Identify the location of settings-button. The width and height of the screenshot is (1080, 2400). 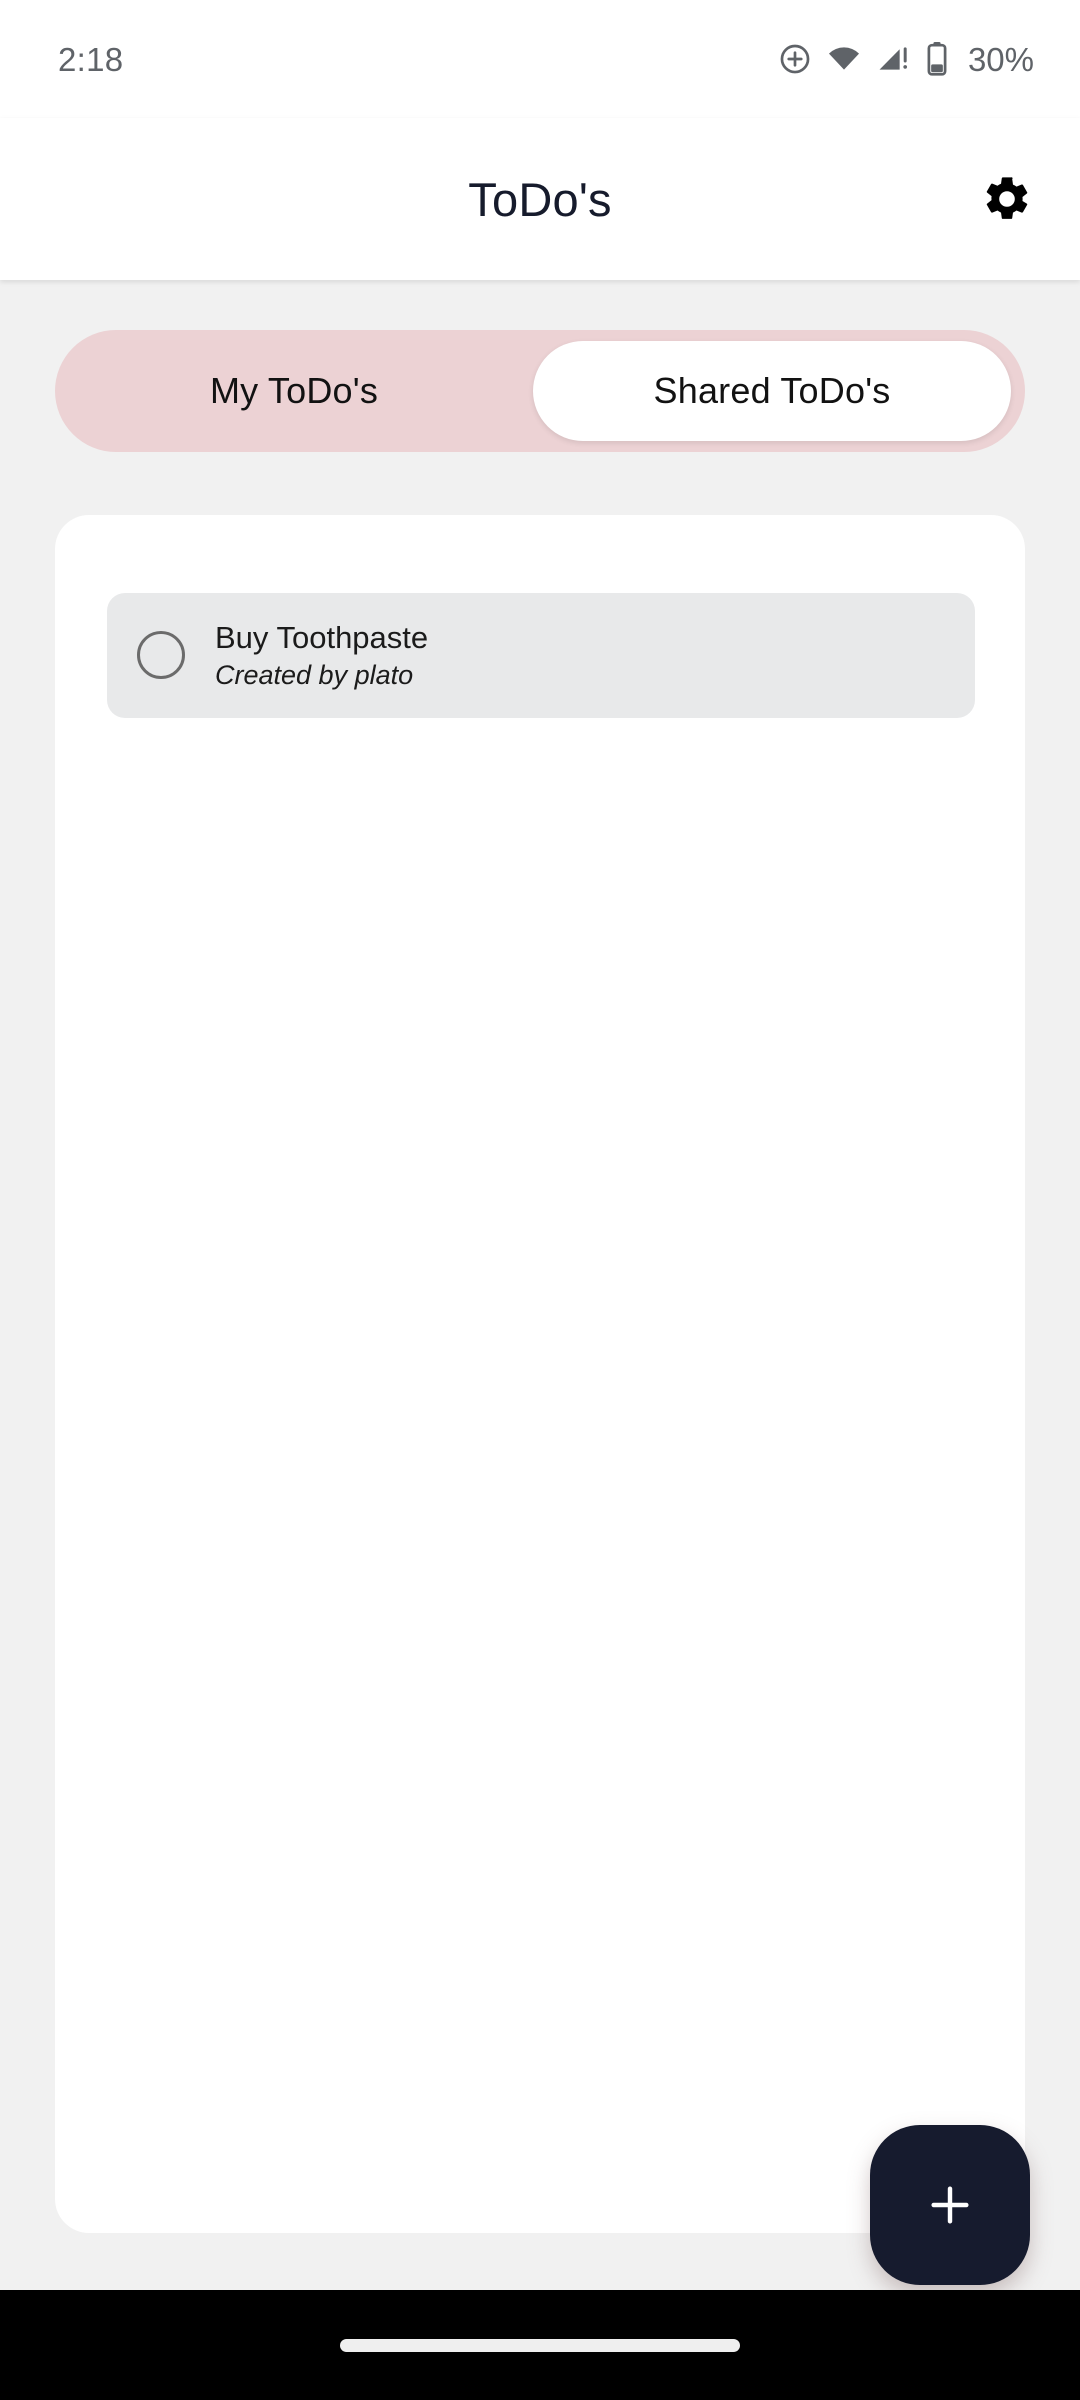
(1007, 199).